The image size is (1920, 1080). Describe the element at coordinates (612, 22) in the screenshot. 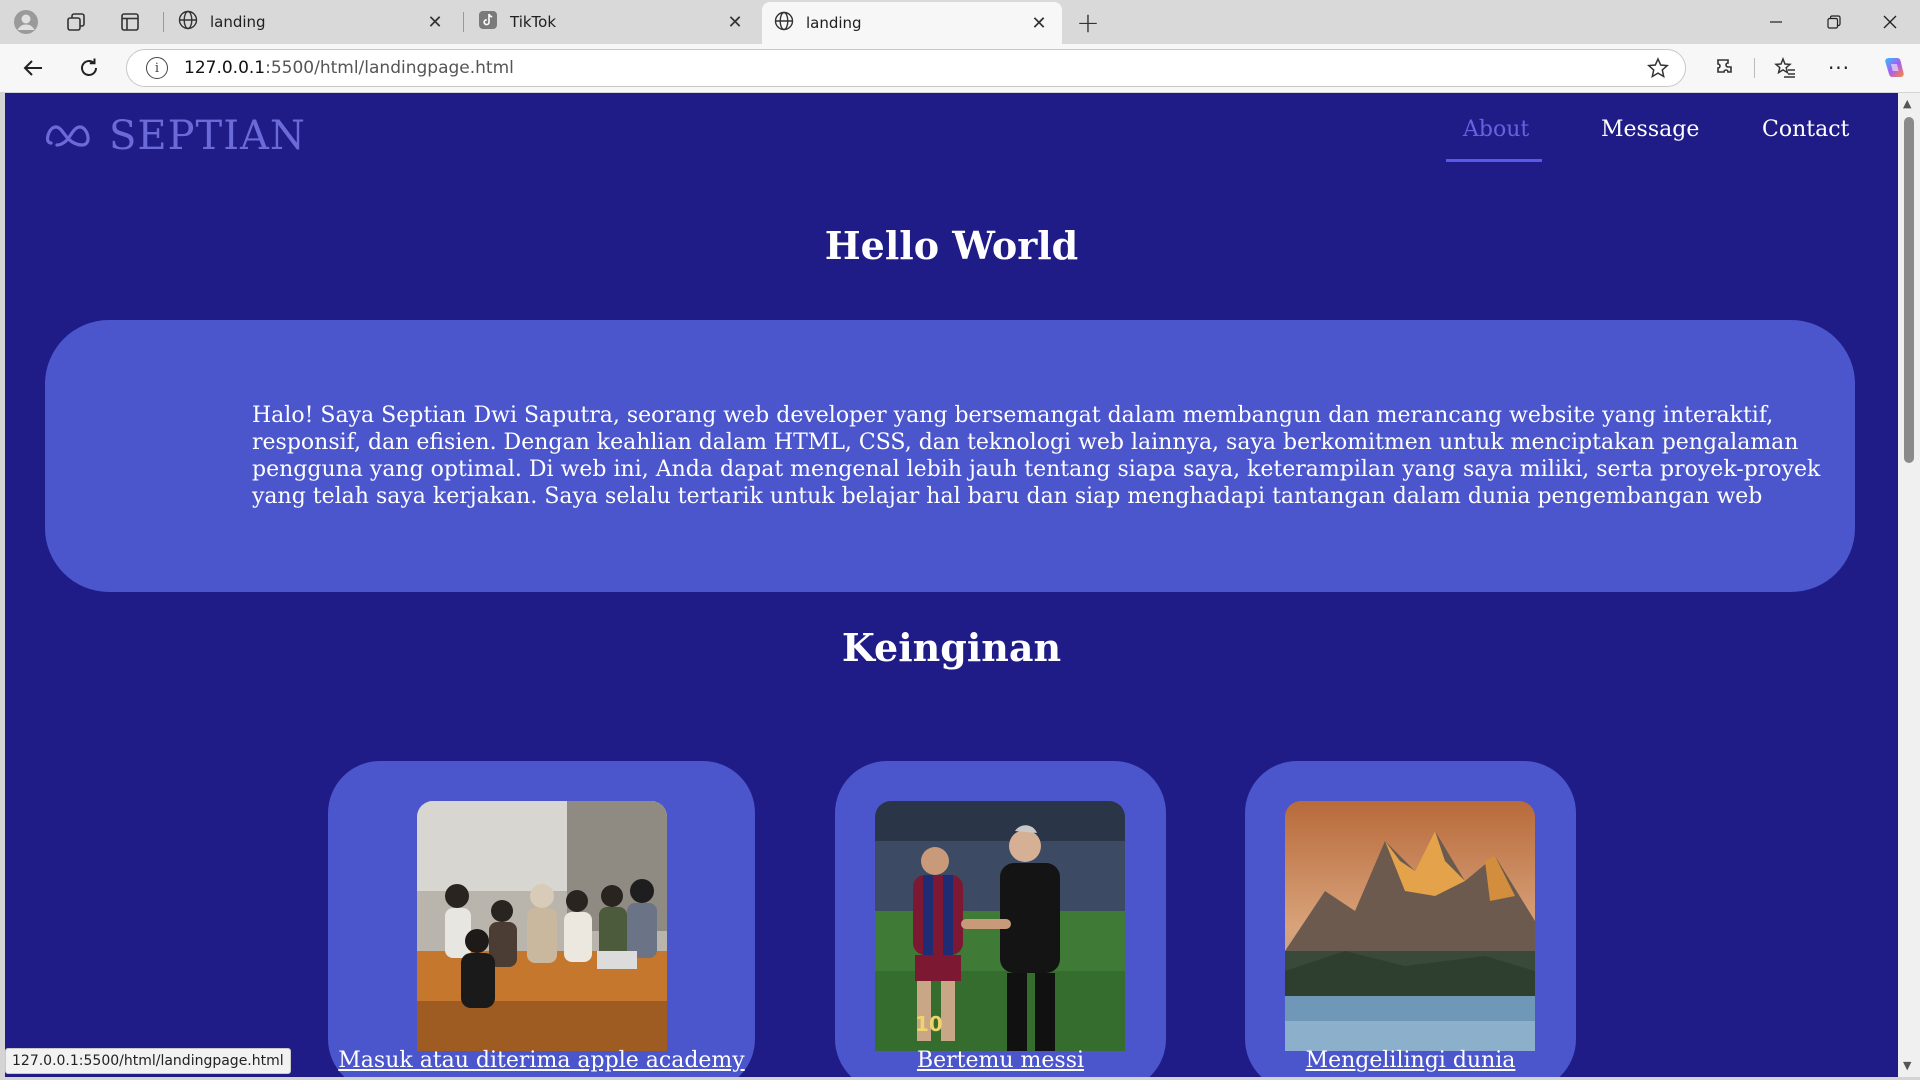

I see `tab-tiktok: TikTok ✕` at that location.